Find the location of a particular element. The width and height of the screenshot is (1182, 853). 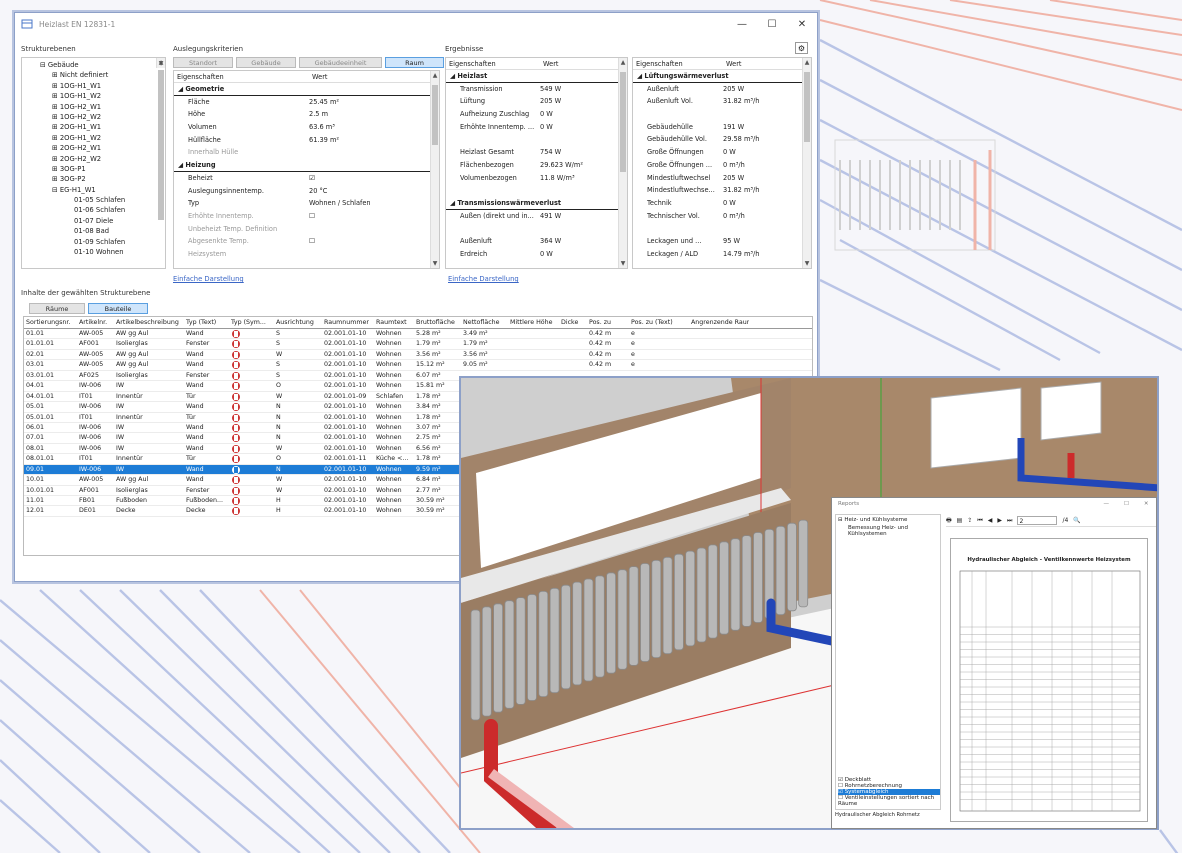

last-page-icon: ⏭ is located at coordinates (1009, 521).